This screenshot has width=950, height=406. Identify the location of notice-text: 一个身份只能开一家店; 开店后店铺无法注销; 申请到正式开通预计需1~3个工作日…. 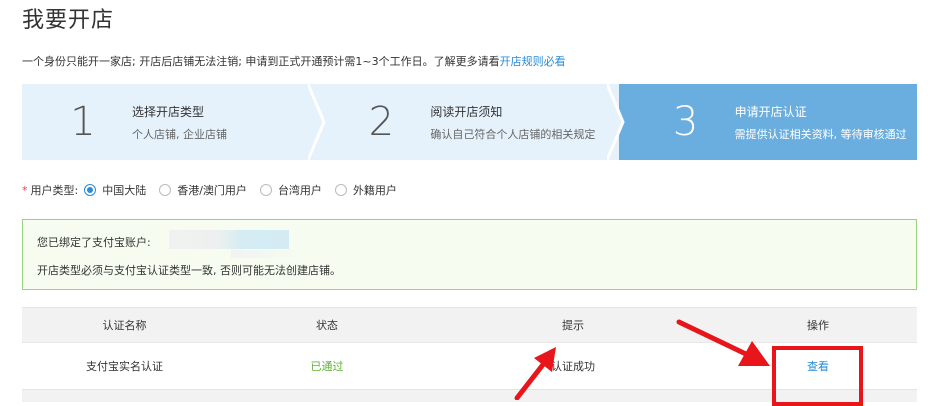
(294, 61).